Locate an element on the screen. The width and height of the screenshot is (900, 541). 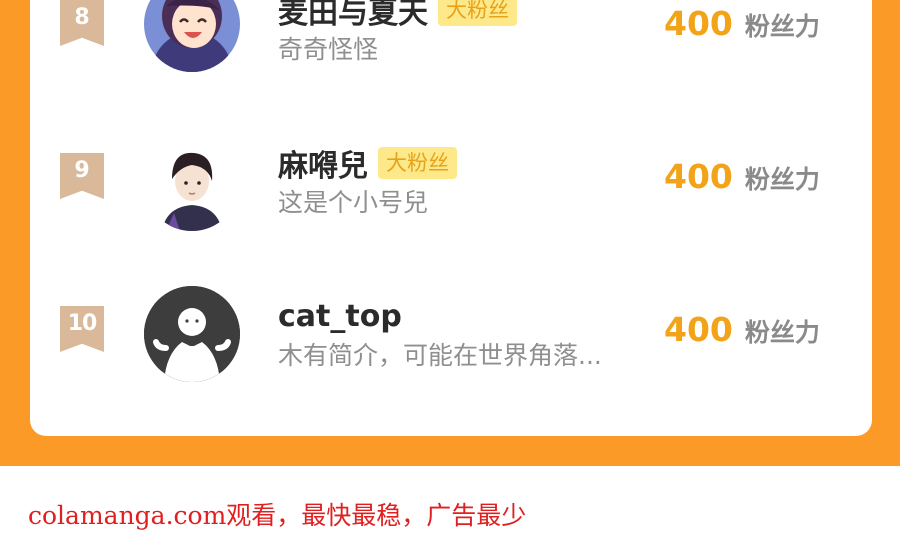
source-watermark-text: colamanga.com观看，最快最稳，广告最少 is located at coordinates (277, 515).